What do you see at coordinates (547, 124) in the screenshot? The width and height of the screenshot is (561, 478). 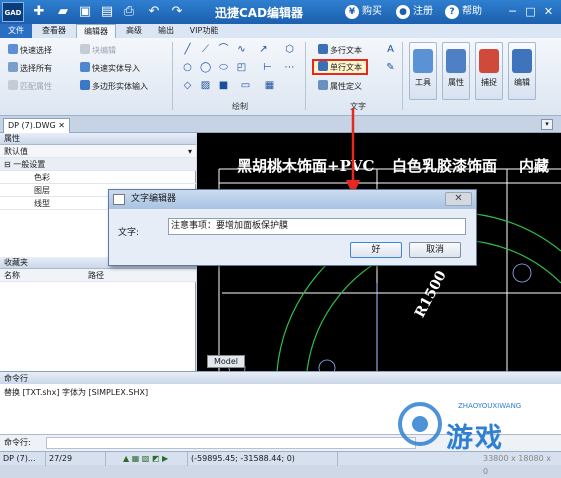 I see `tab-dropdown-icon: ▾` at bounding box center [547, 124].